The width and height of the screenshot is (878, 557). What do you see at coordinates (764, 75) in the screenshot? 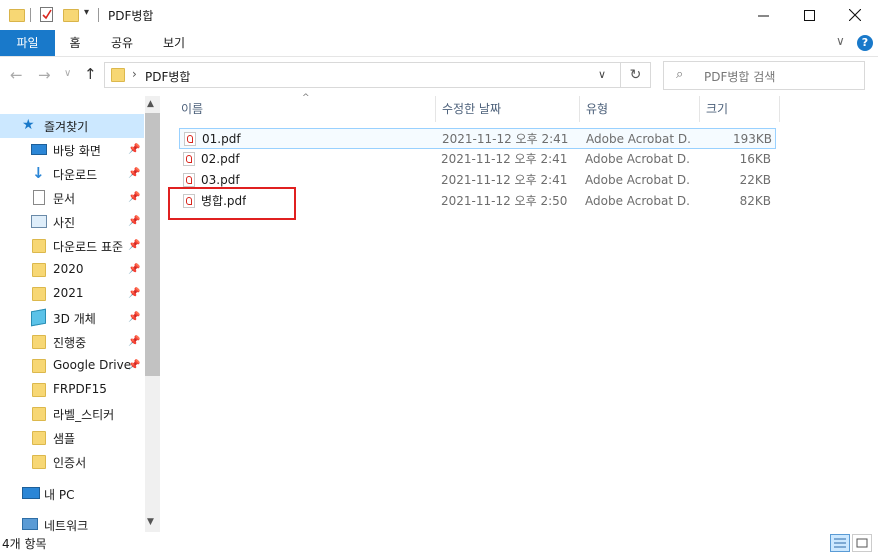
I see `search-input: ⌕ PDF병합 검색` at bounding box center [764, 75].